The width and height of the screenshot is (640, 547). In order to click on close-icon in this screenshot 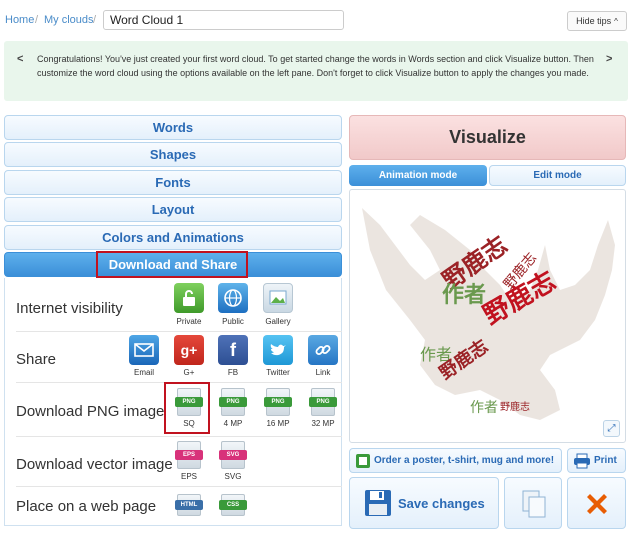, I will do `click(597, 504)`.